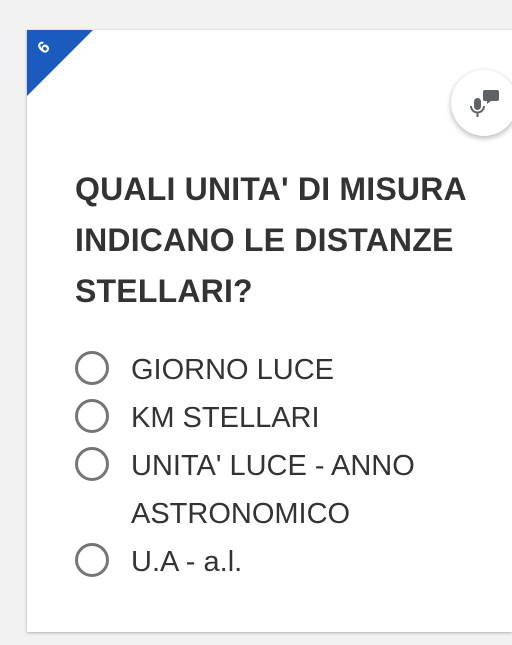 This screenshot has width=512, height=645. I want to click on option-label: UNITA' LUCE - ANNO ASTRONOMICO, so click(273, 490).